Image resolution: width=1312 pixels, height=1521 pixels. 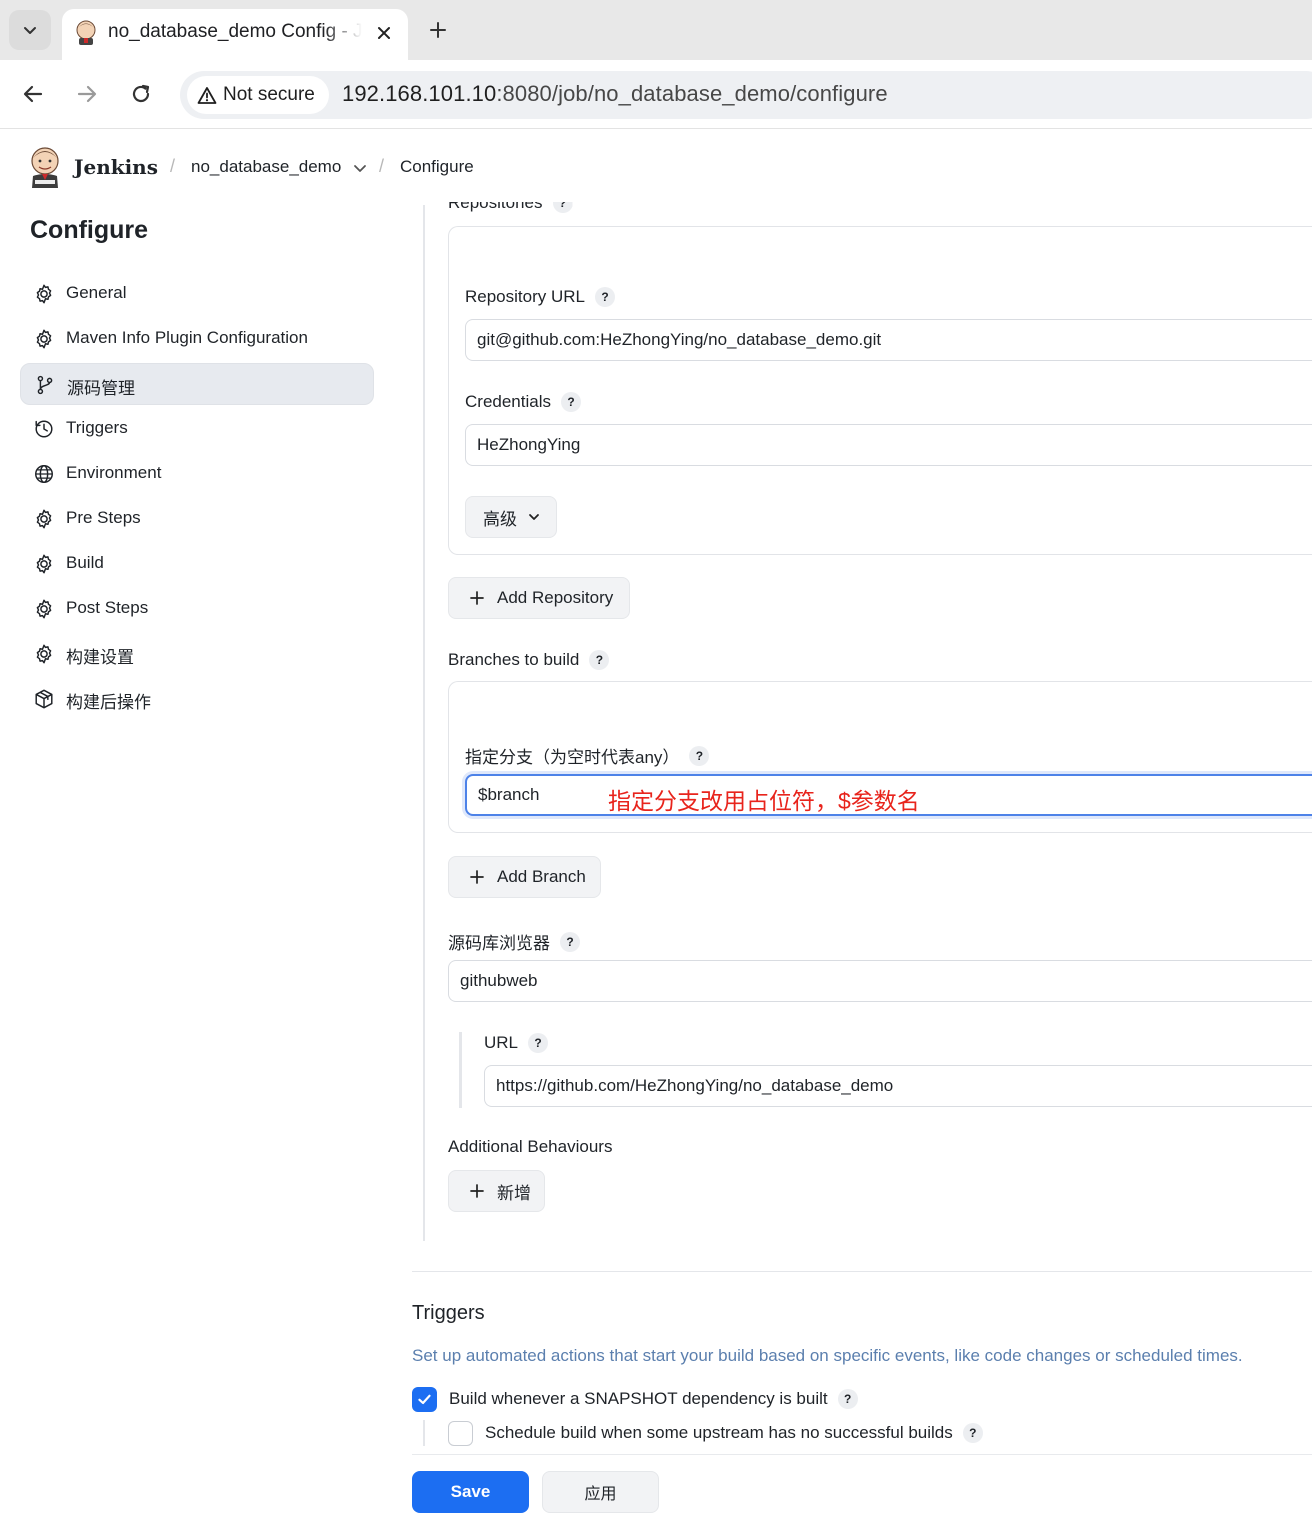 I want to click on repository-browser-label: 源码库浏览器 ?, so click(x=514, y=941).